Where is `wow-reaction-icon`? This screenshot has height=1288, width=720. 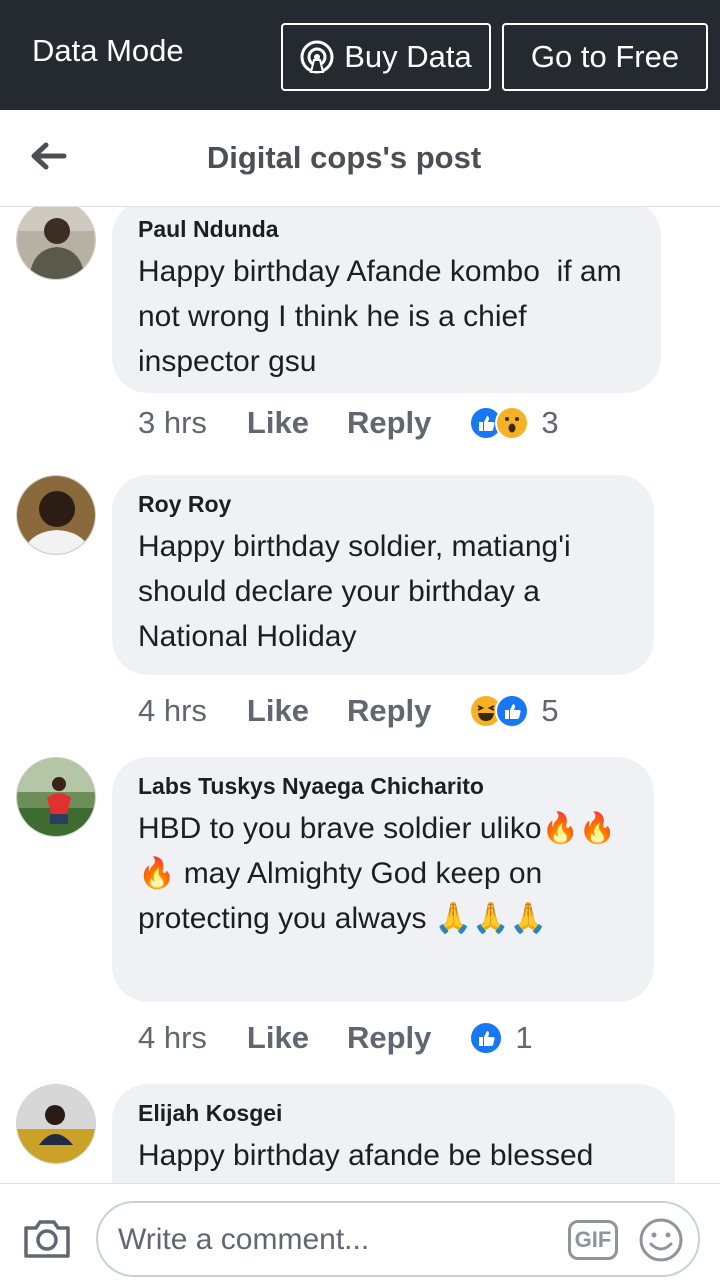
wow-reaction-icon is located at coordinates (512, 423).